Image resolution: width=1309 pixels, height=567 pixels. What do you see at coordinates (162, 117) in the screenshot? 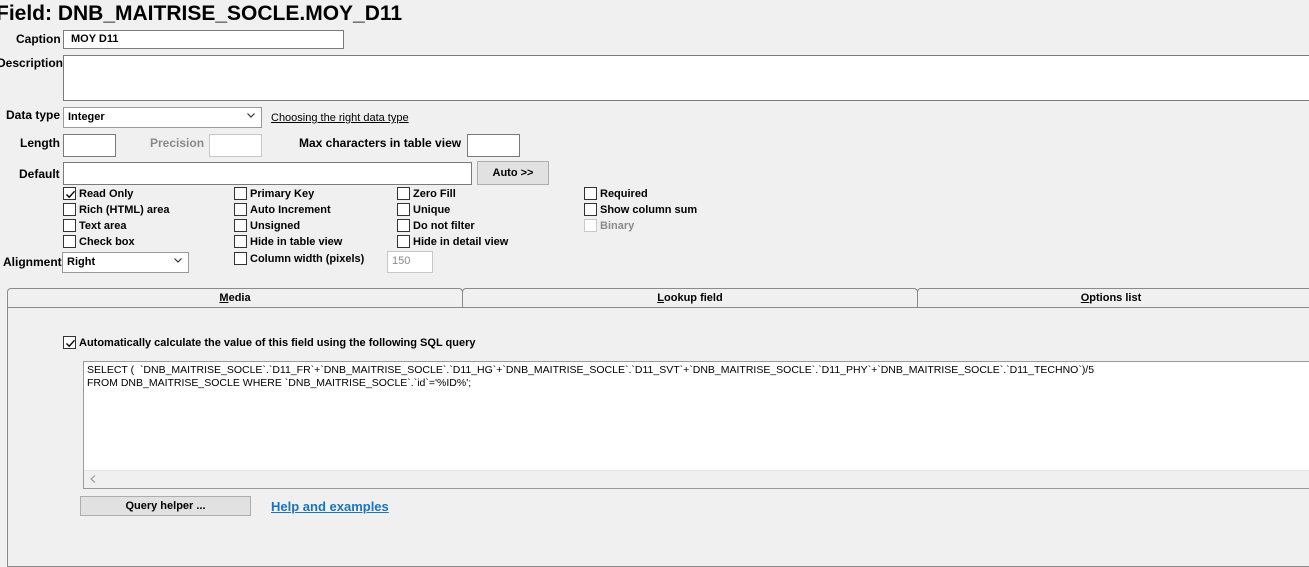
I see `data-type-select: Integer` at bounding box center [162, 117].